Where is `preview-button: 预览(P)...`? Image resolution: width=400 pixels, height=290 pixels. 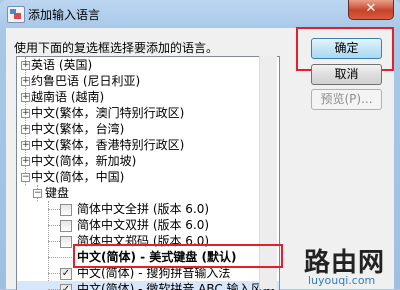
preview-button: 预览(P)... is located at coordinates (346, 99).